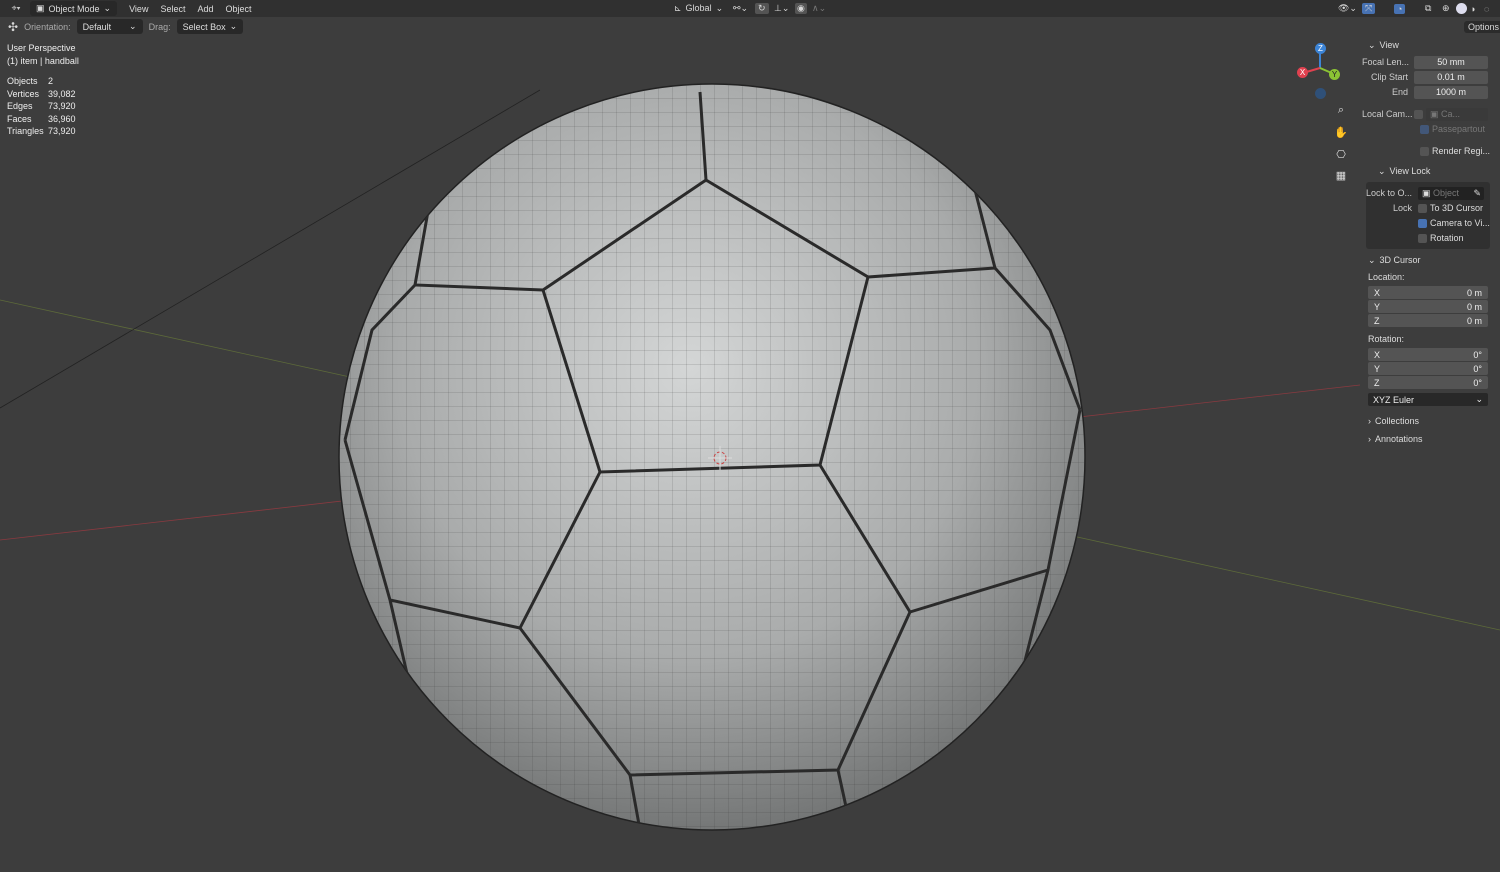  What do you see at coordinates (1457, 208) in the screenshot?
I see `lock-to-cursor-label: To 3D Cursor` at bounding box center [1457, 208].